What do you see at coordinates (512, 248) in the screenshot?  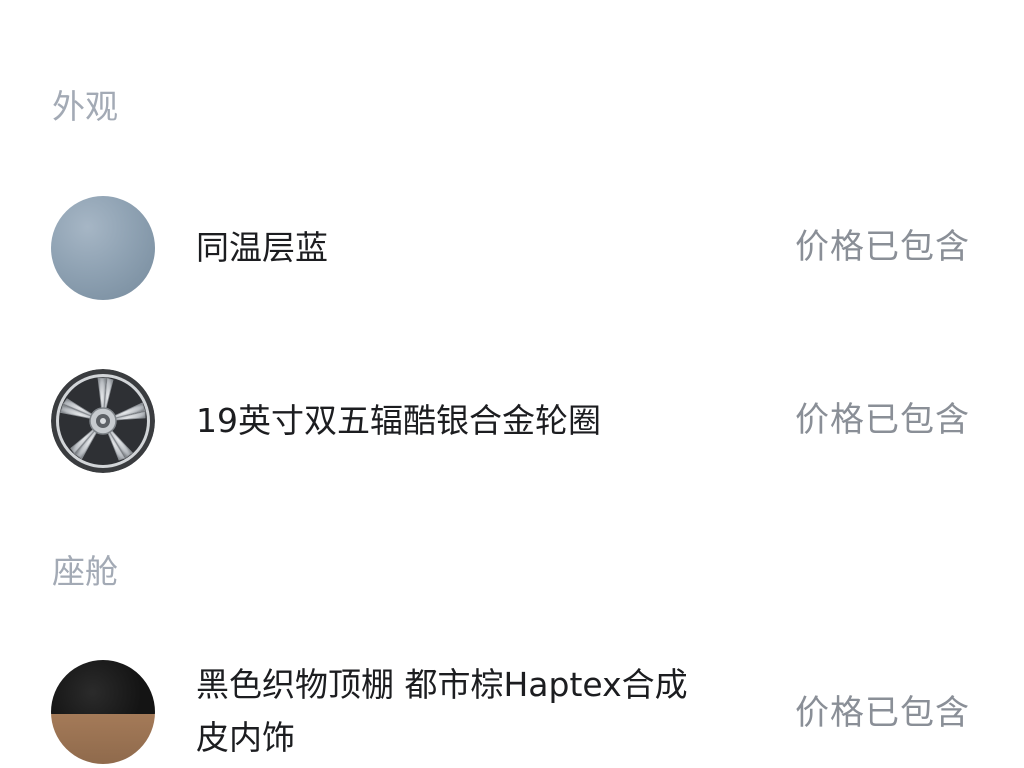 I see `option-row-exterior-color: 同温层蓝 价格已包含` at bounding box center [512, 248].